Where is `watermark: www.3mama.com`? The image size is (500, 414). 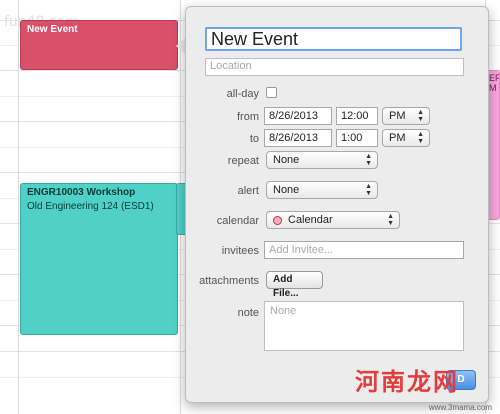
watermark: www.3mama.com is located at coordinates (460, 407).